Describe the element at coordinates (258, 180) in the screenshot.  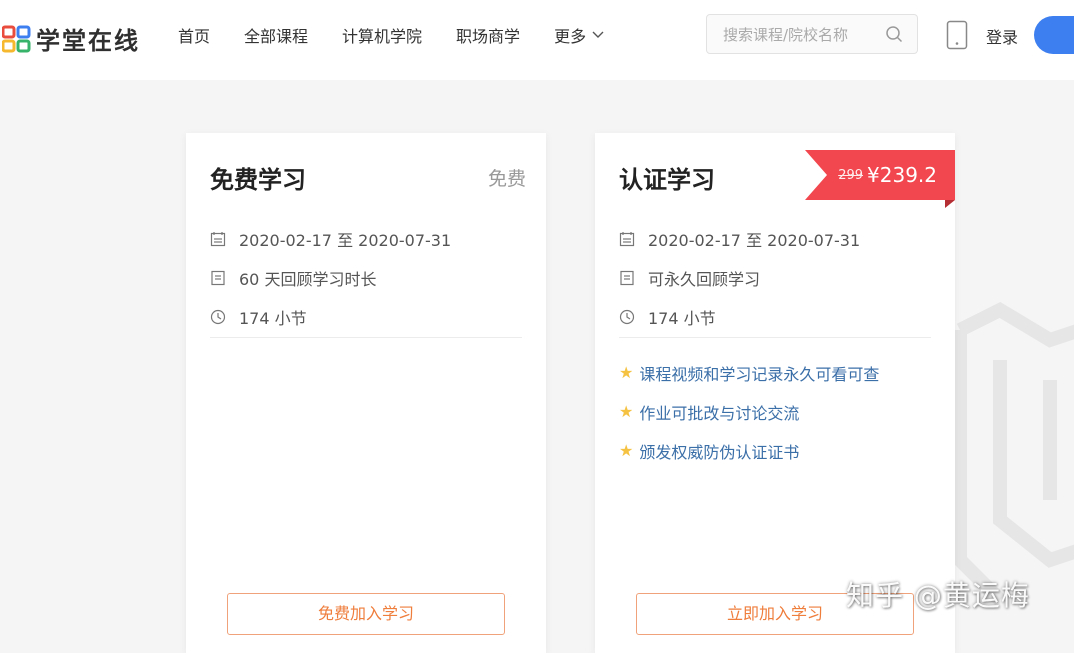
I see `card-title: 免费学习` at that location.